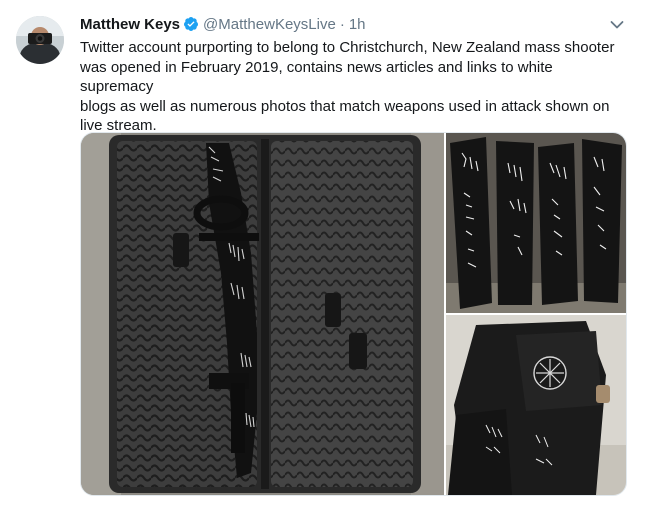 The height and width of the screenshot is (513, 650). What do you see at coordinates (357, 24) in the screenshot?
I see `tweet-timestamp: 1h` at bounding box center [357, 24].